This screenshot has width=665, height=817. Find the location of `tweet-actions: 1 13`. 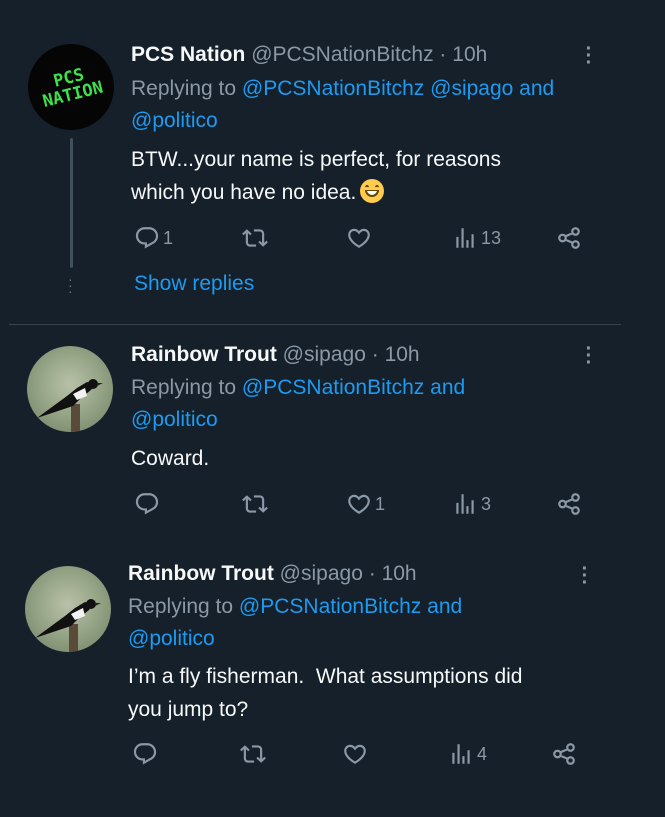

tweet-actions: 1 13 is located at coordinates (332, 238).